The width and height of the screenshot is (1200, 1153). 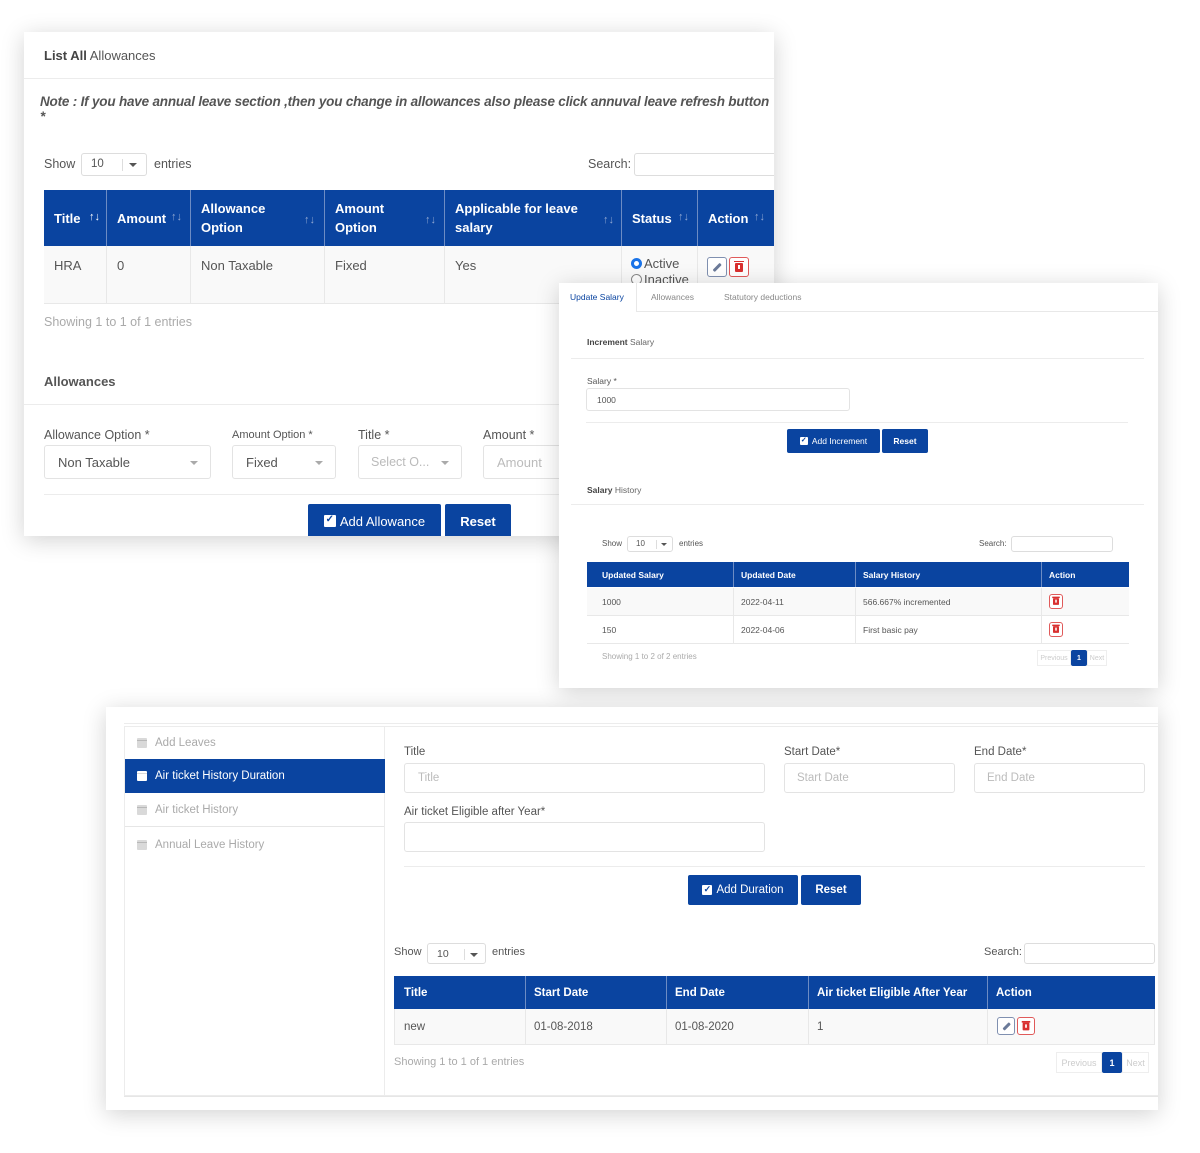 What do you see at coordinates (385, 218) in the screenshot?
I see `col-amount-option: Amount Option ↑↓` at bounding box center [385, 218].